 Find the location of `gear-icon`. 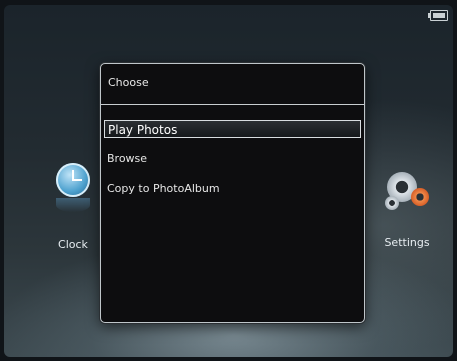

gear-icon is located at coordinates (407, 192).